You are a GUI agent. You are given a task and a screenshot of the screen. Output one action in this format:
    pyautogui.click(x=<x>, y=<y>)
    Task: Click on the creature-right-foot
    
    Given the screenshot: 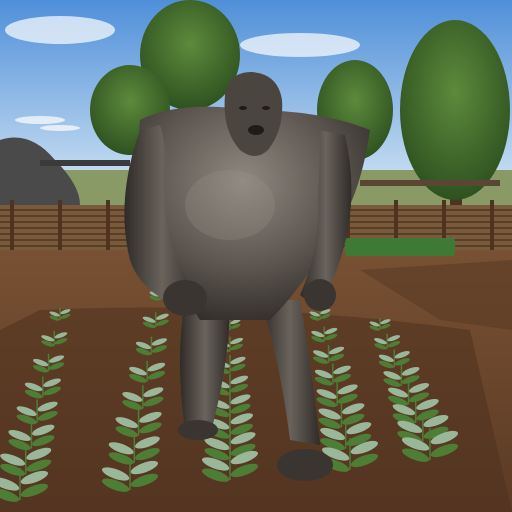 What is the action you would take?
    pyautogui.click(x=305, y=465)
    